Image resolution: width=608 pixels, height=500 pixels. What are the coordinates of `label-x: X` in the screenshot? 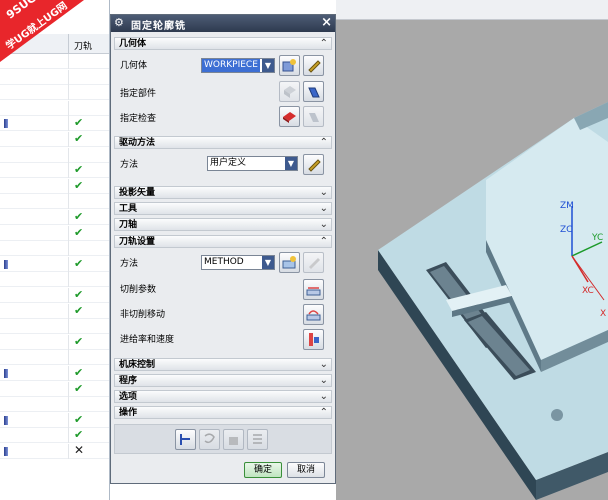 It's located at (603, 314).